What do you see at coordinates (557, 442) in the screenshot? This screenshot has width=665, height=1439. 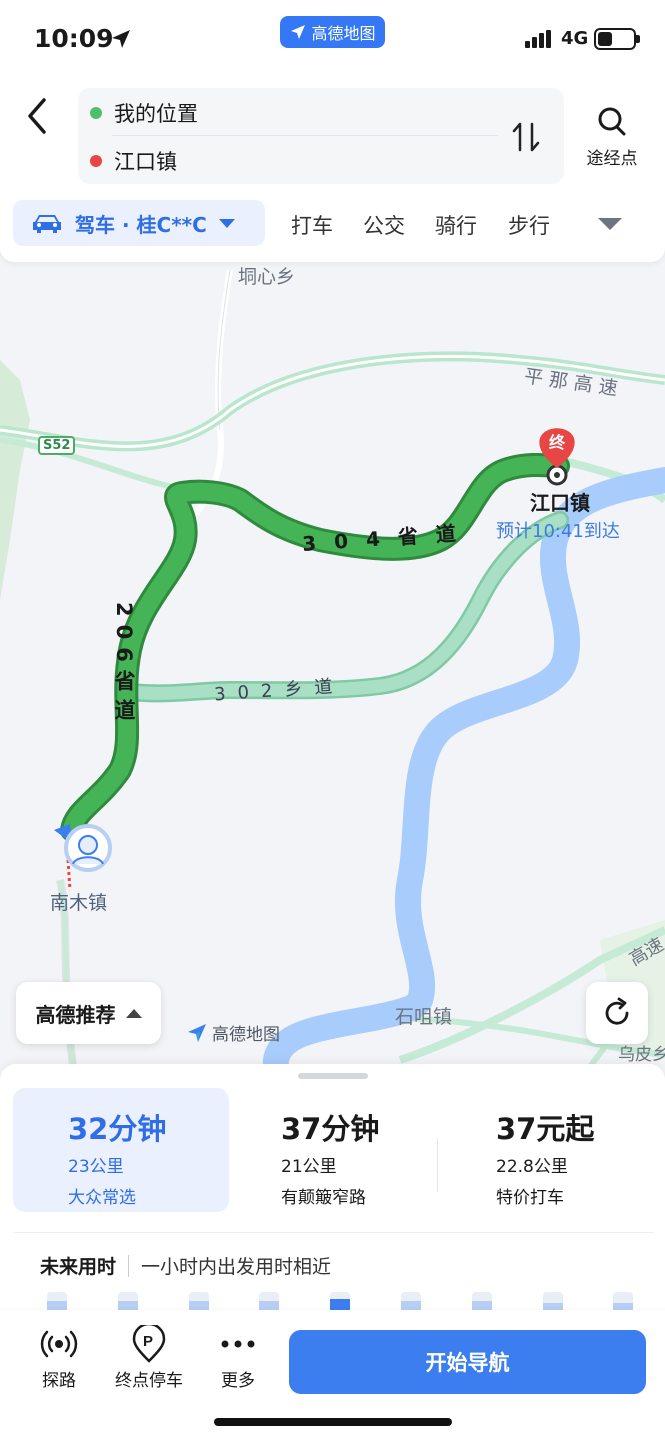 I see `destination-marker-label: 终` at bounding box center [557, 442].